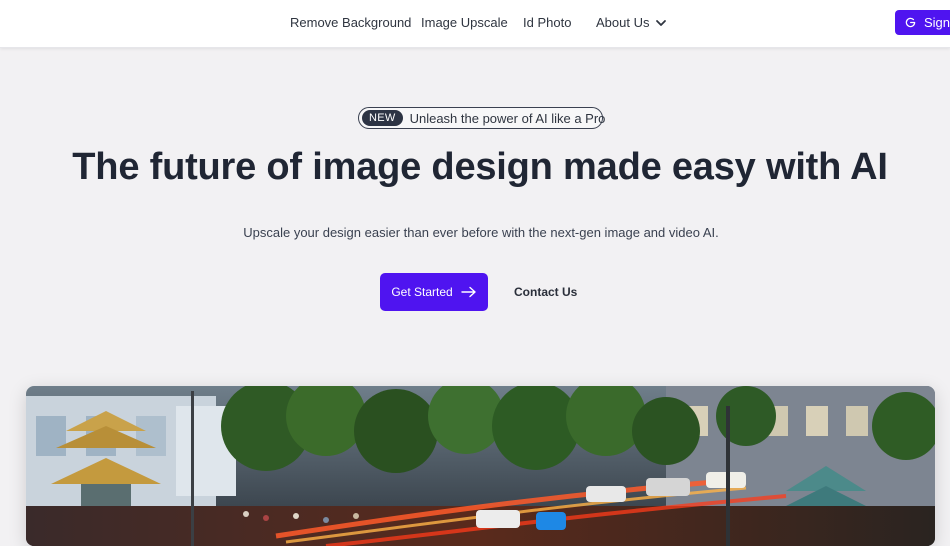 The image size is (950, 546). I want to click on chevron-down-icon, so click(661, 22).